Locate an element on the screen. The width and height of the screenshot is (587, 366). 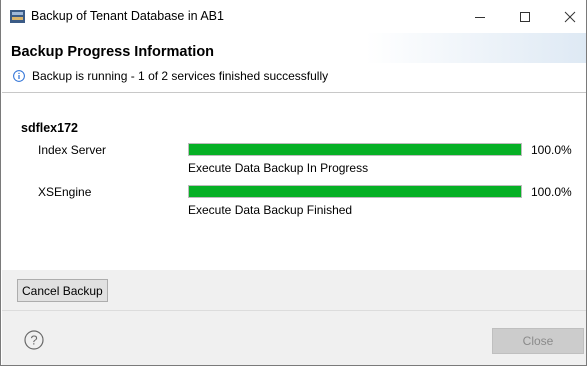
minimize-icon is located at coordinates (480, 17).